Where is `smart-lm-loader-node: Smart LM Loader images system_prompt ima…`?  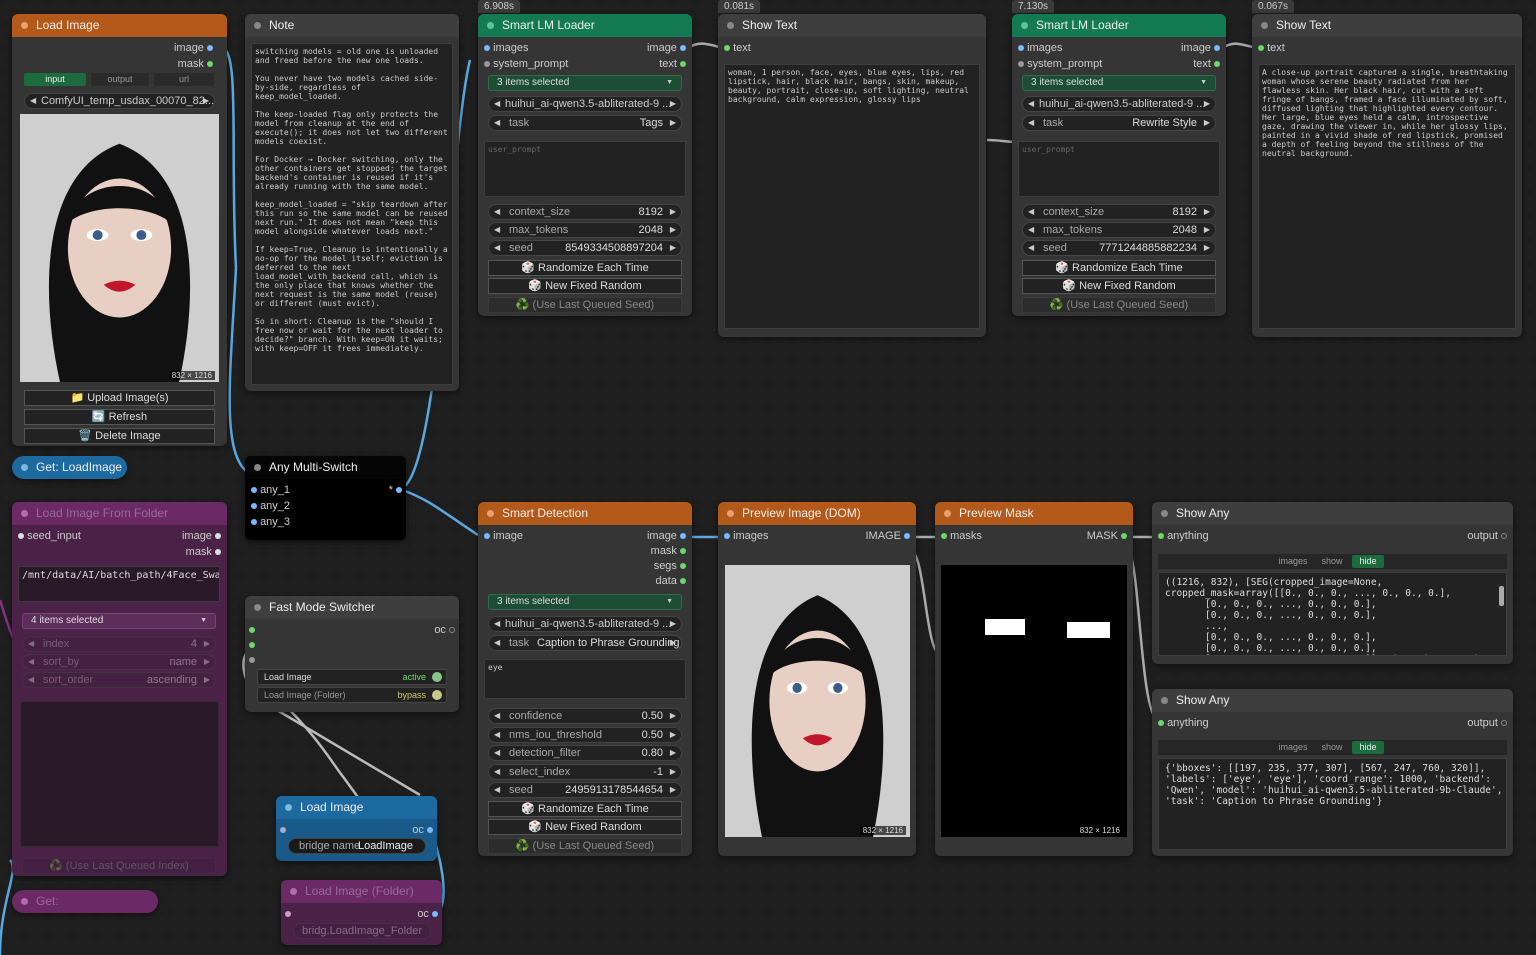
smart-lm-loader-node: Smart LM Loader images system_prompt ima… is located at coordinates (1119, 165).